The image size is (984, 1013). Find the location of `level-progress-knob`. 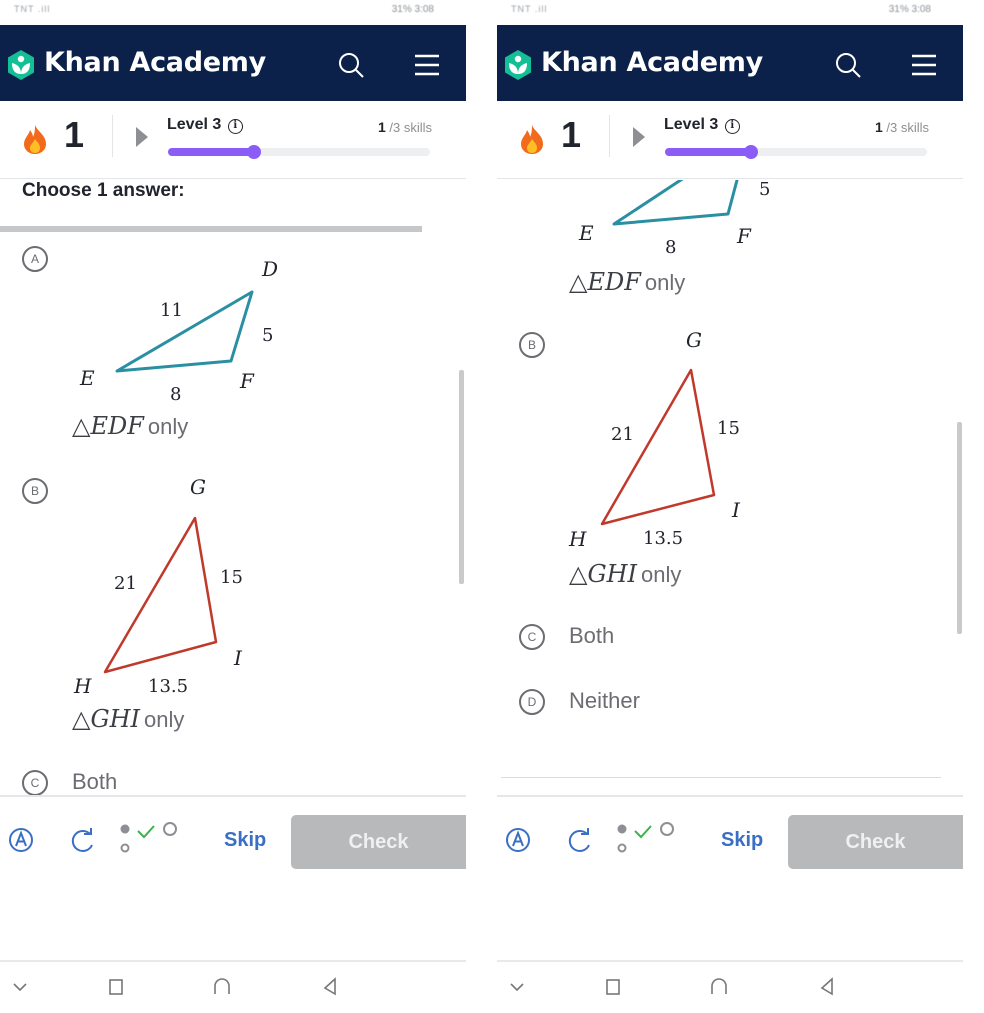

level-progress-knob is located at coordinates (254, 152).